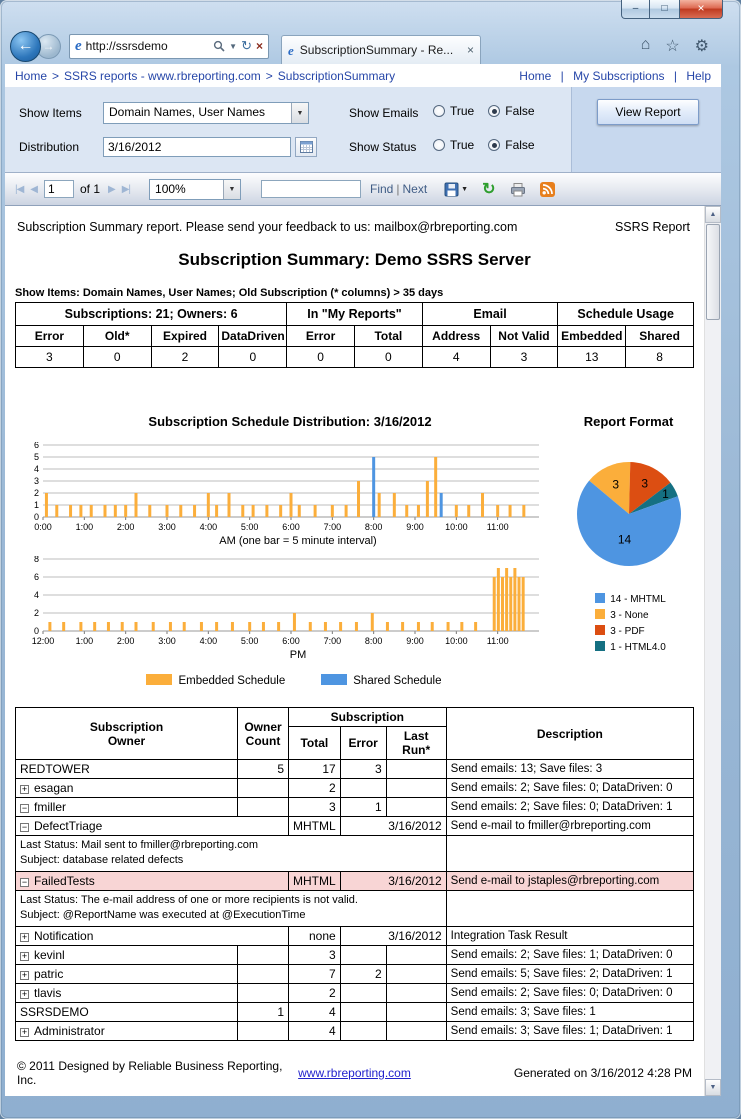  I want to click on my-subscriptions-link: My Subscriptions, so click(618, 76).